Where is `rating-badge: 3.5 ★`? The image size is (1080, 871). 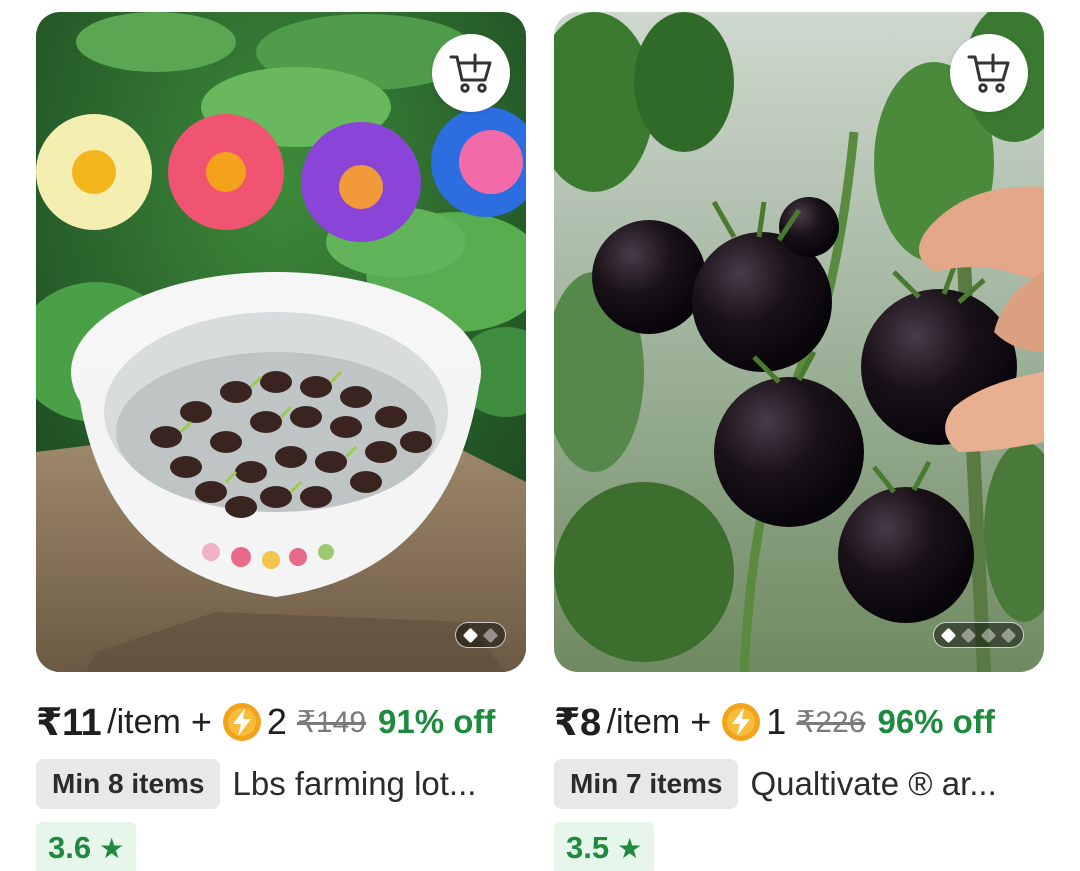
rating-badge: 3.5 ★ is located at coordinates (604, 846).